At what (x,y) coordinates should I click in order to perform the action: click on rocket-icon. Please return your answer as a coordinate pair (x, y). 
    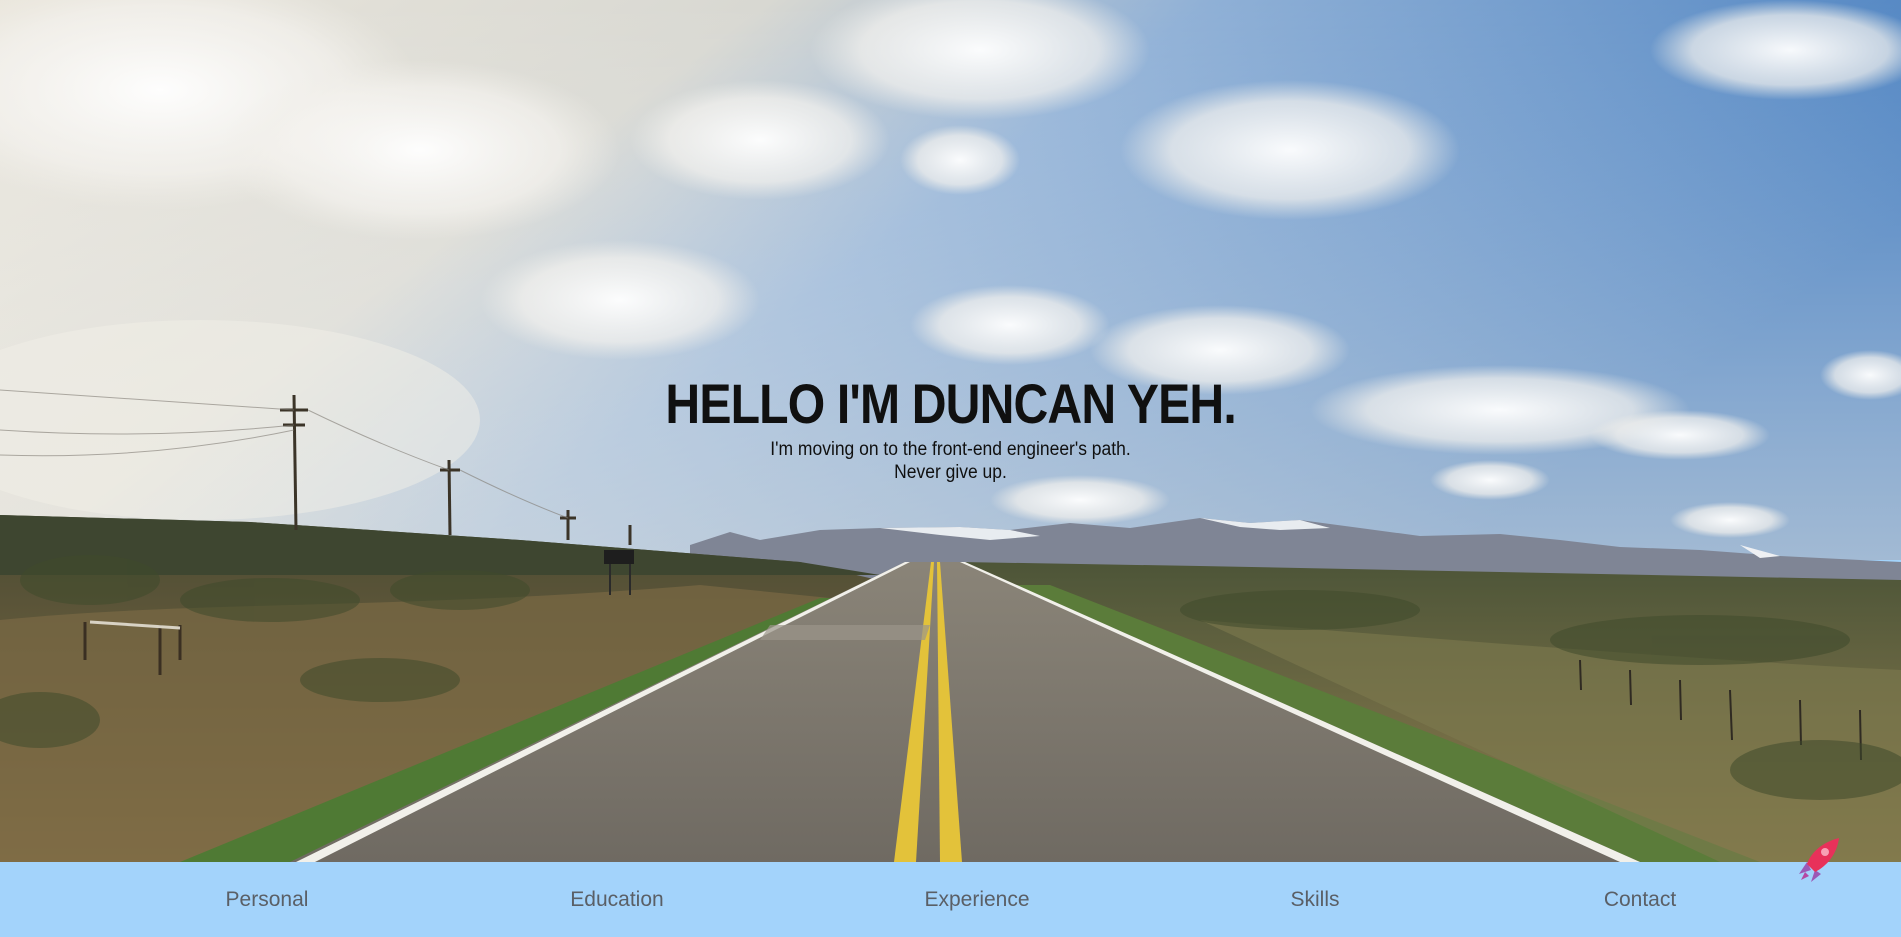
    Looking at the image, I should click on (1818, 860).